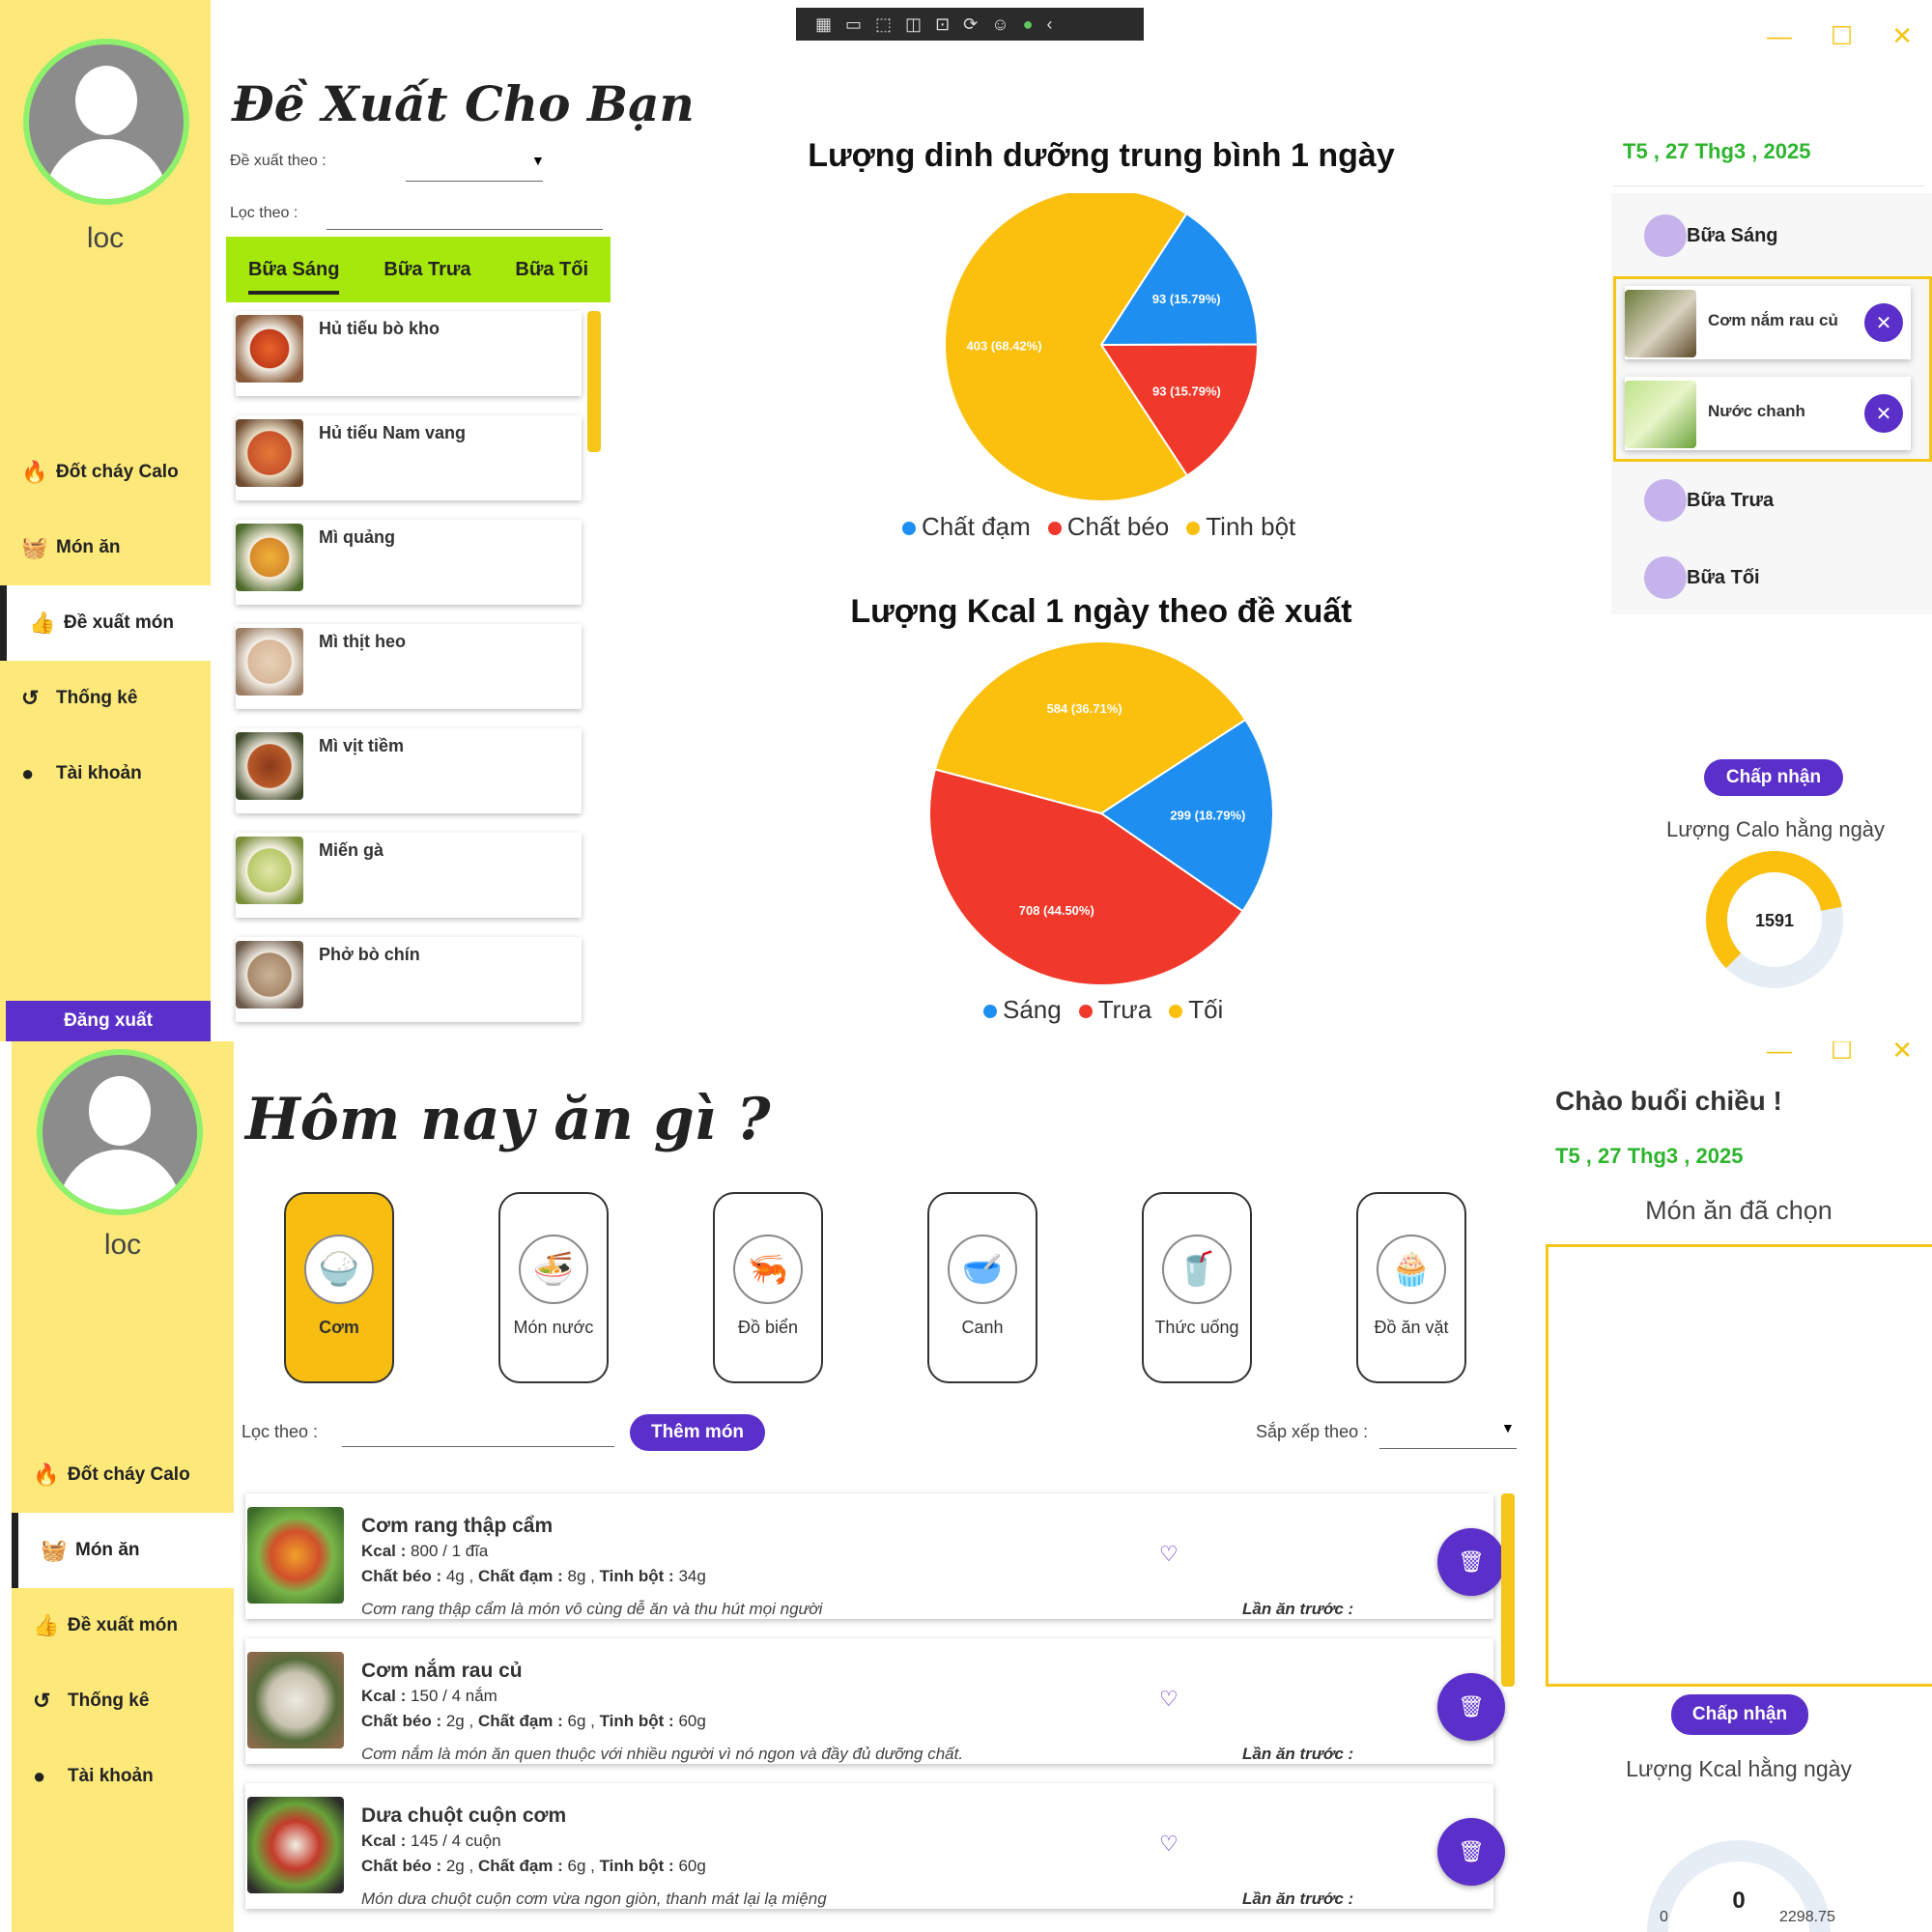  What do you see at coordinates (409, 666) in the screenshot?
I see `food-card: Mì thịt heo` at bounding box center [409, 666].